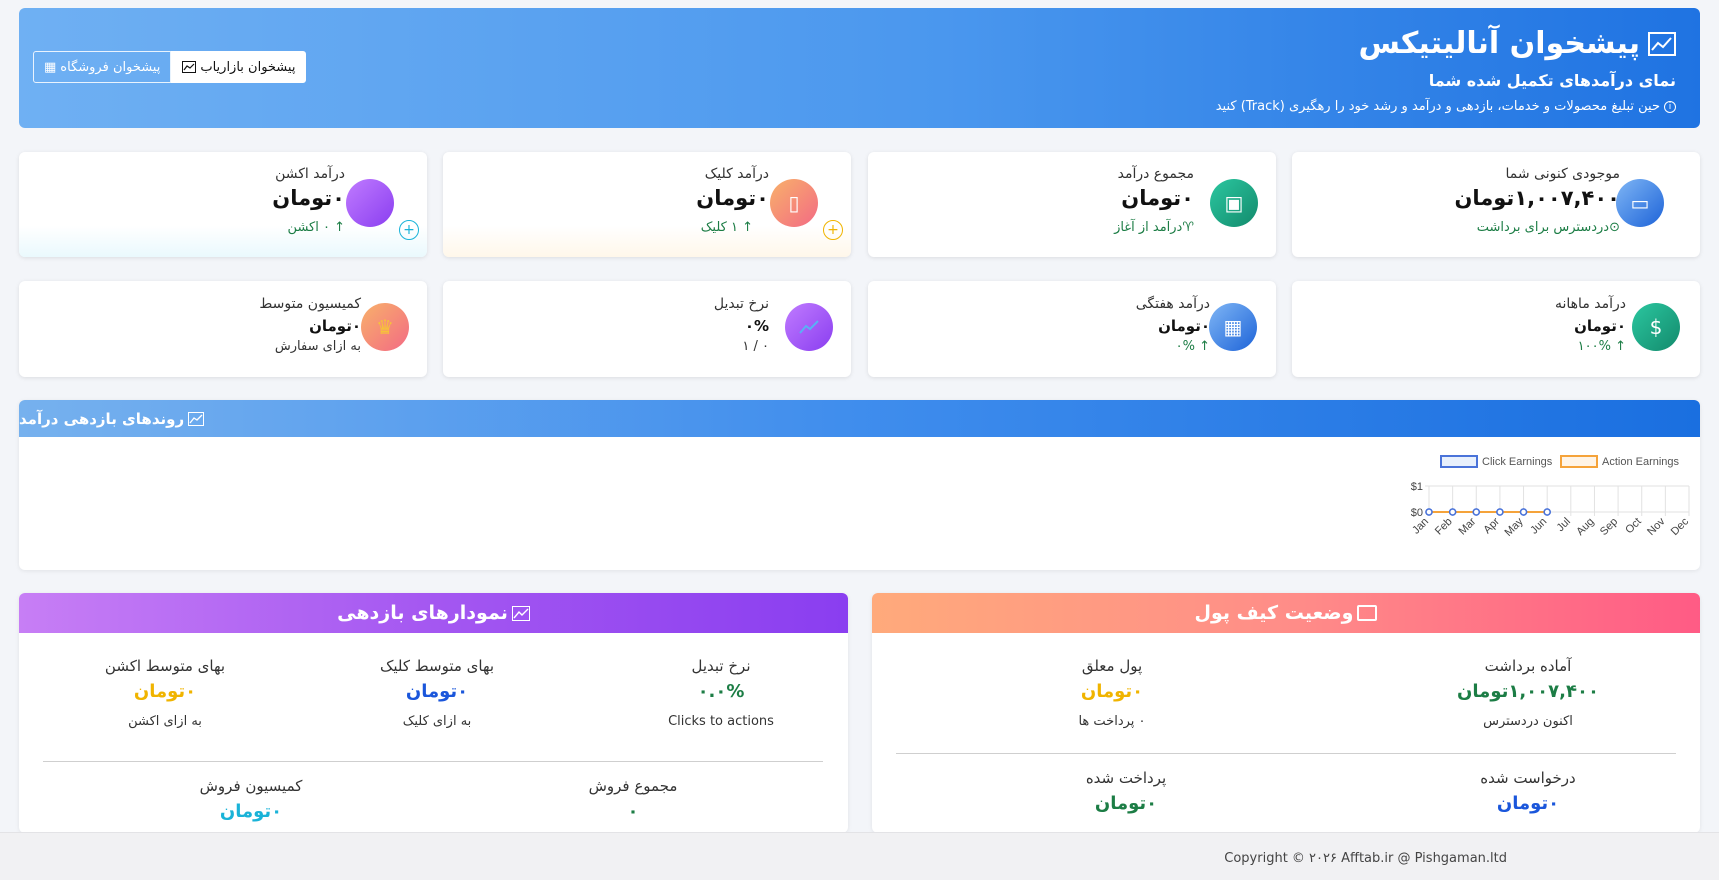 This screenshot has height=880, width=1719. I want to click on avg-commission-card: ♛ کمیسیون متوسط ۰تومان به ازای سفارش, so click(223, 329).